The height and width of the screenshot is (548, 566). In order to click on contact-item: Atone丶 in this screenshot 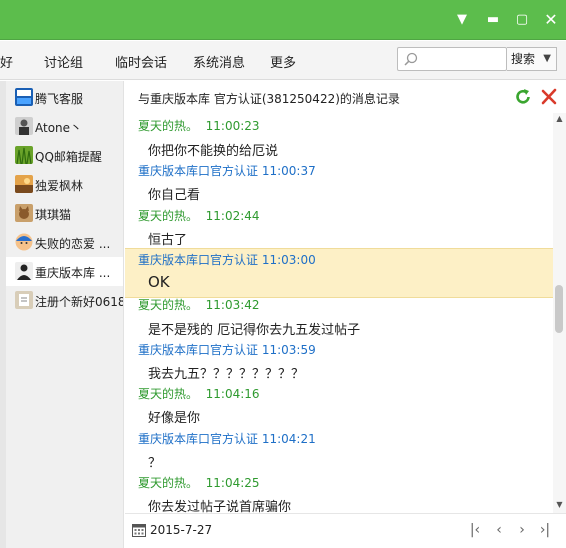, I will do `click(64, 126)`.